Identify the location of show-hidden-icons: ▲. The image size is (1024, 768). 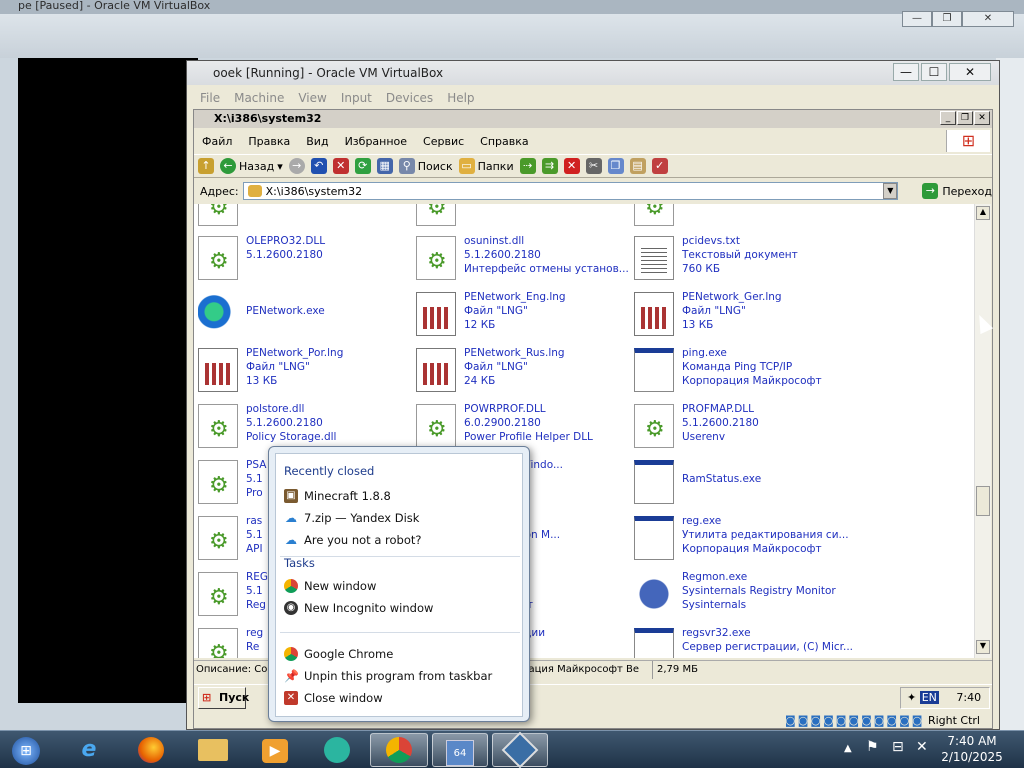
(848, 748).